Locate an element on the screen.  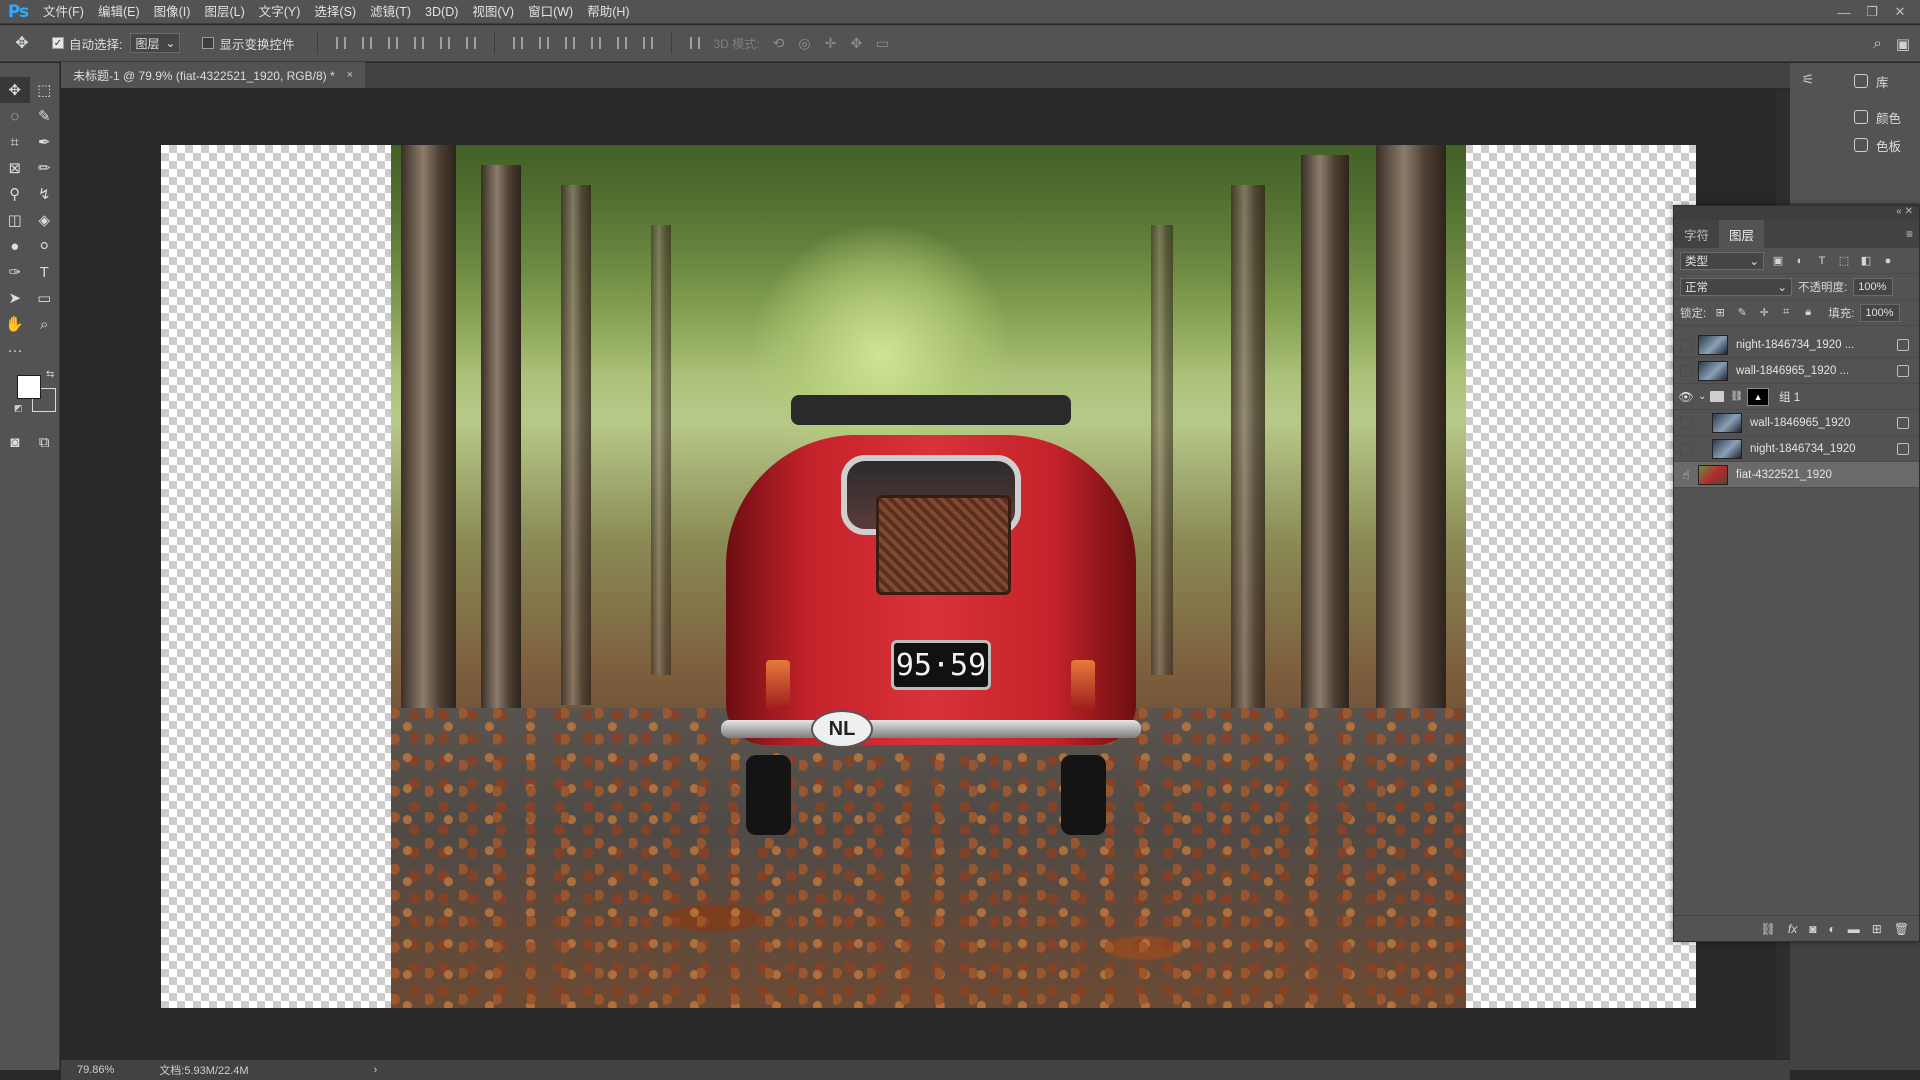
new-layer-icon: ⊞ is located at coordinates (1877, 929).